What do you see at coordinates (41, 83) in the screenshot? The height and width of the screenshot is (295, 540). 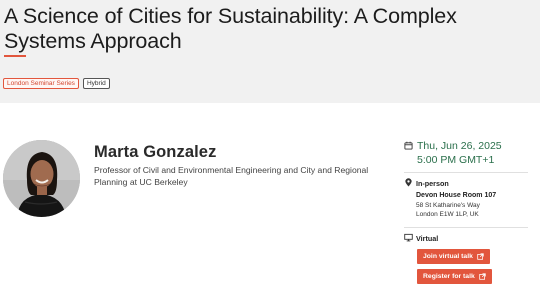 I see `tag-series: London Seminar Series` at bounding box center [41, 83].